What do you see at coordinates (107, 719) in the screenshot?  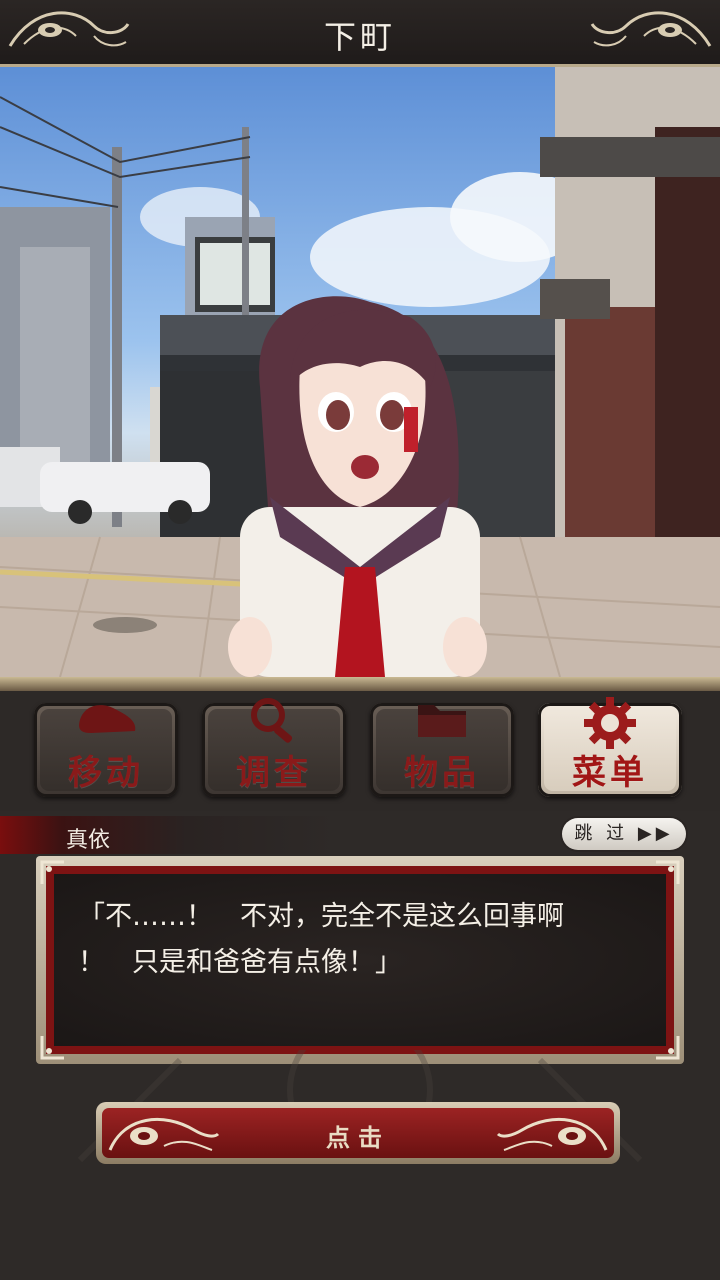 I see `footprint-icon` at bounding box center [107, 719].